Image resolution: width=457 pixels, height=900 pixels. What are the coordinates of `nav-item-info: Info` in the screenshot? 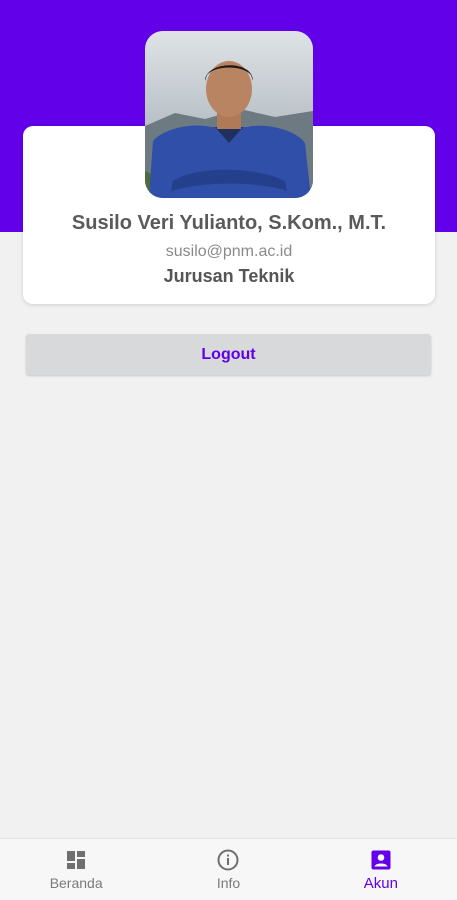 It's located at (228, 869).